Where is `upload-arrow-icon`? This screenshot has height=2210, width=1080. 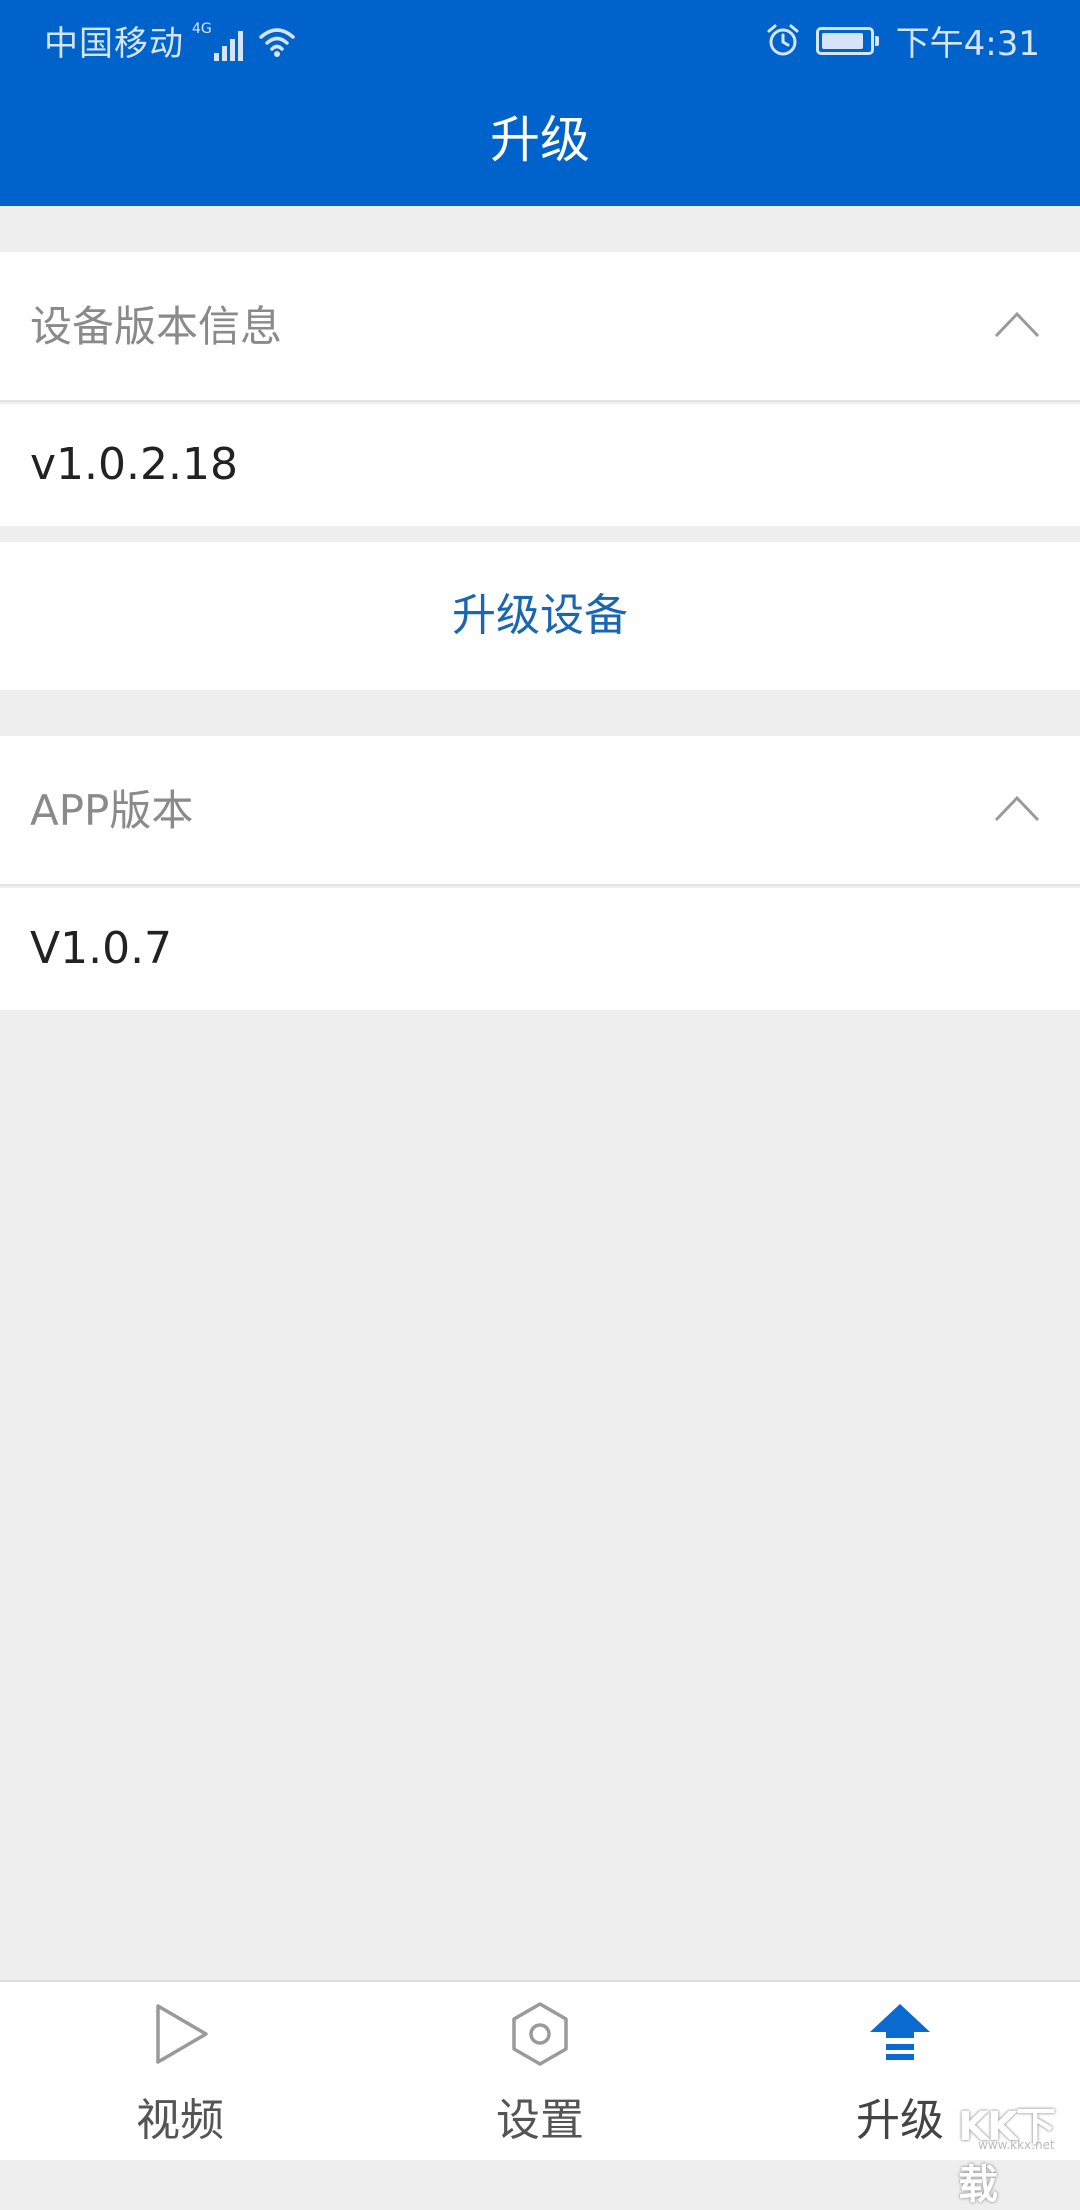
upload-arrow-icon is located at coordinates (900, 2032).